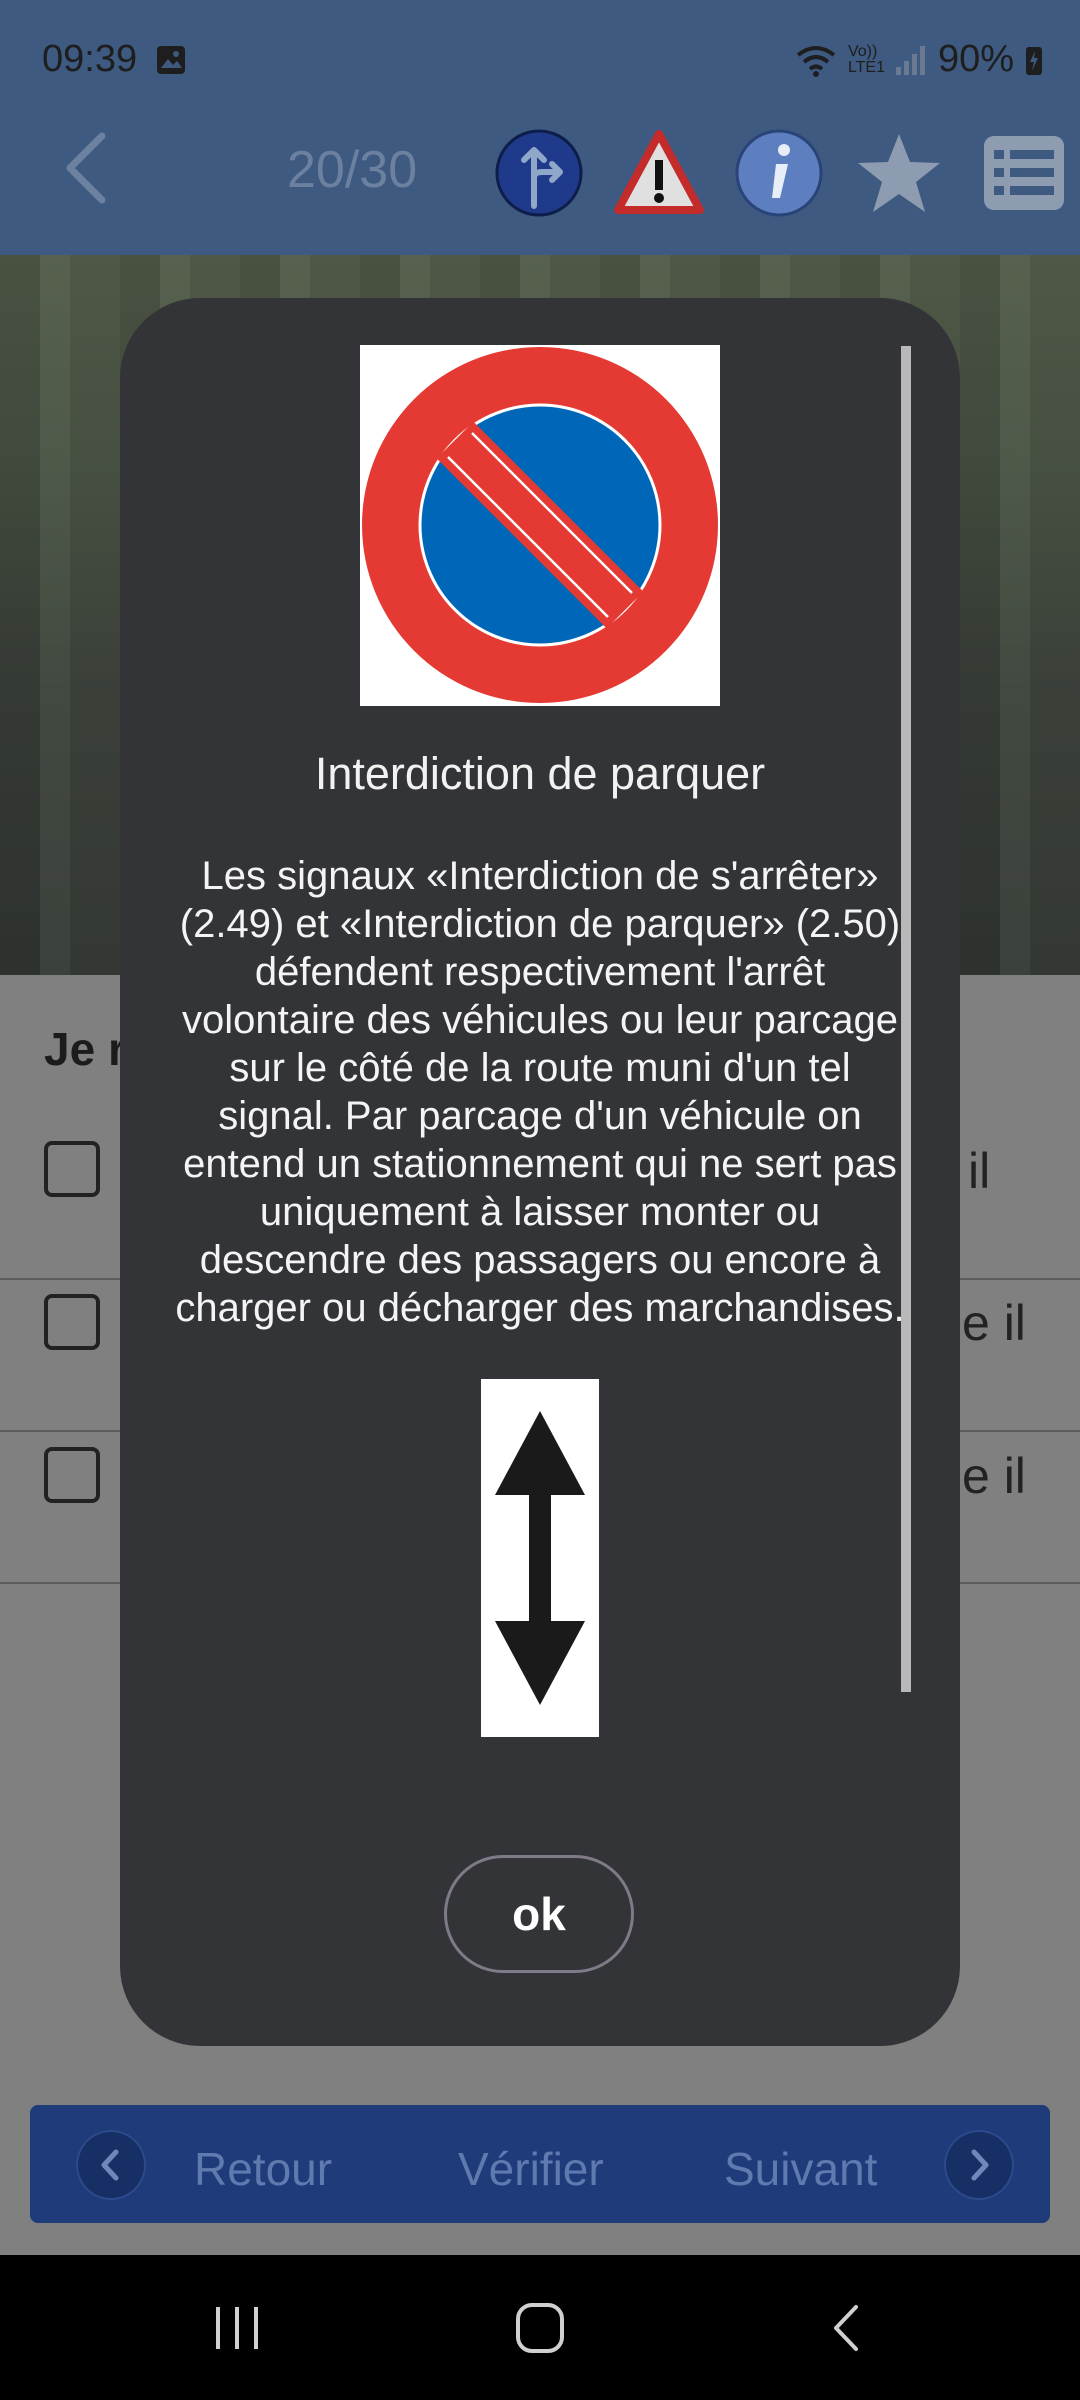  Describe the element at coordinates (171, 60) in the screenshot. I see `image-notification-icon` at that location.